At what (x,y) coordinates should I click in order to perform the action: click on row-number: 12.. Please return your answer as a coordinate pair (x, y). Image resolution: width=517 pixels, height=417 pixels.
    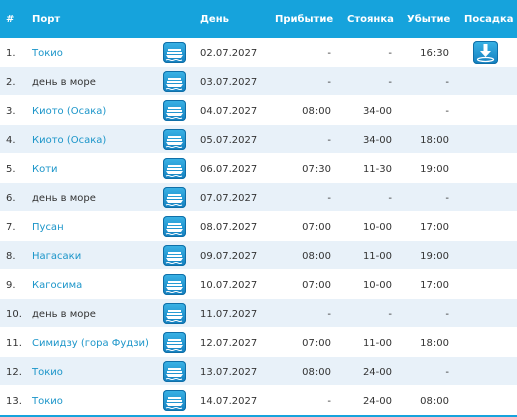
    Looking at the image, I should click on (14, 372).